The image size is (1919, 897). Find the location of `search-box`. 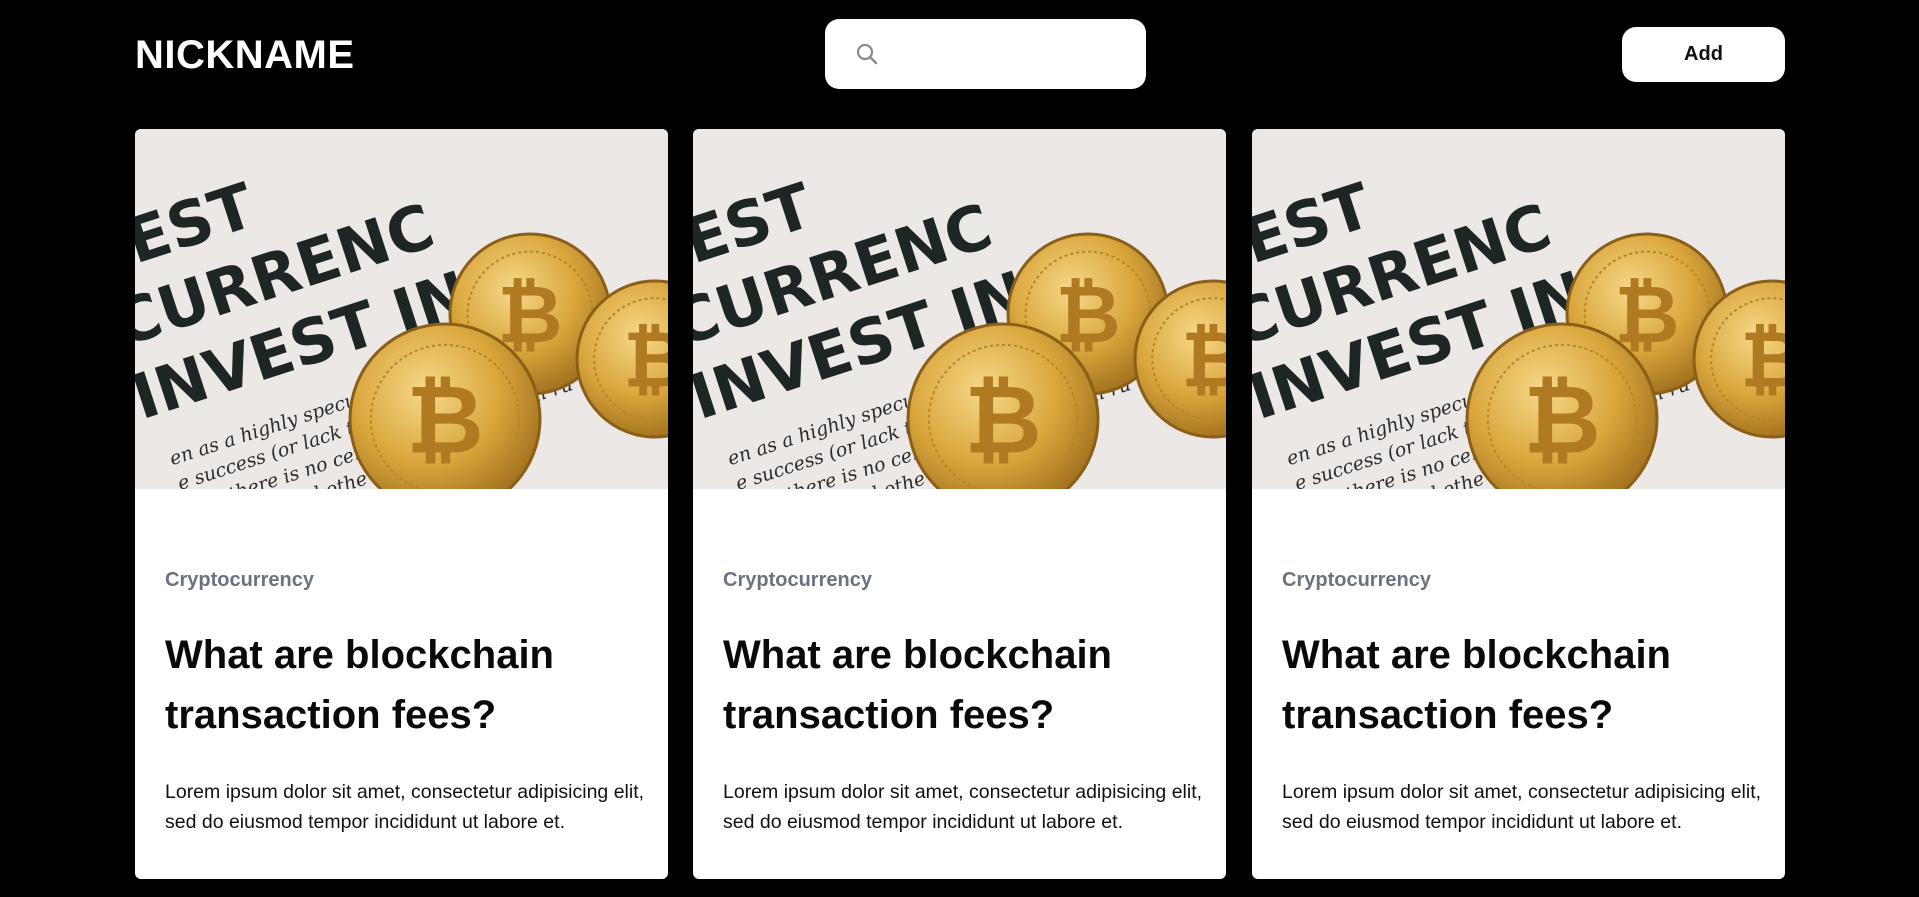

search-box is located at coordinates (985, 54).